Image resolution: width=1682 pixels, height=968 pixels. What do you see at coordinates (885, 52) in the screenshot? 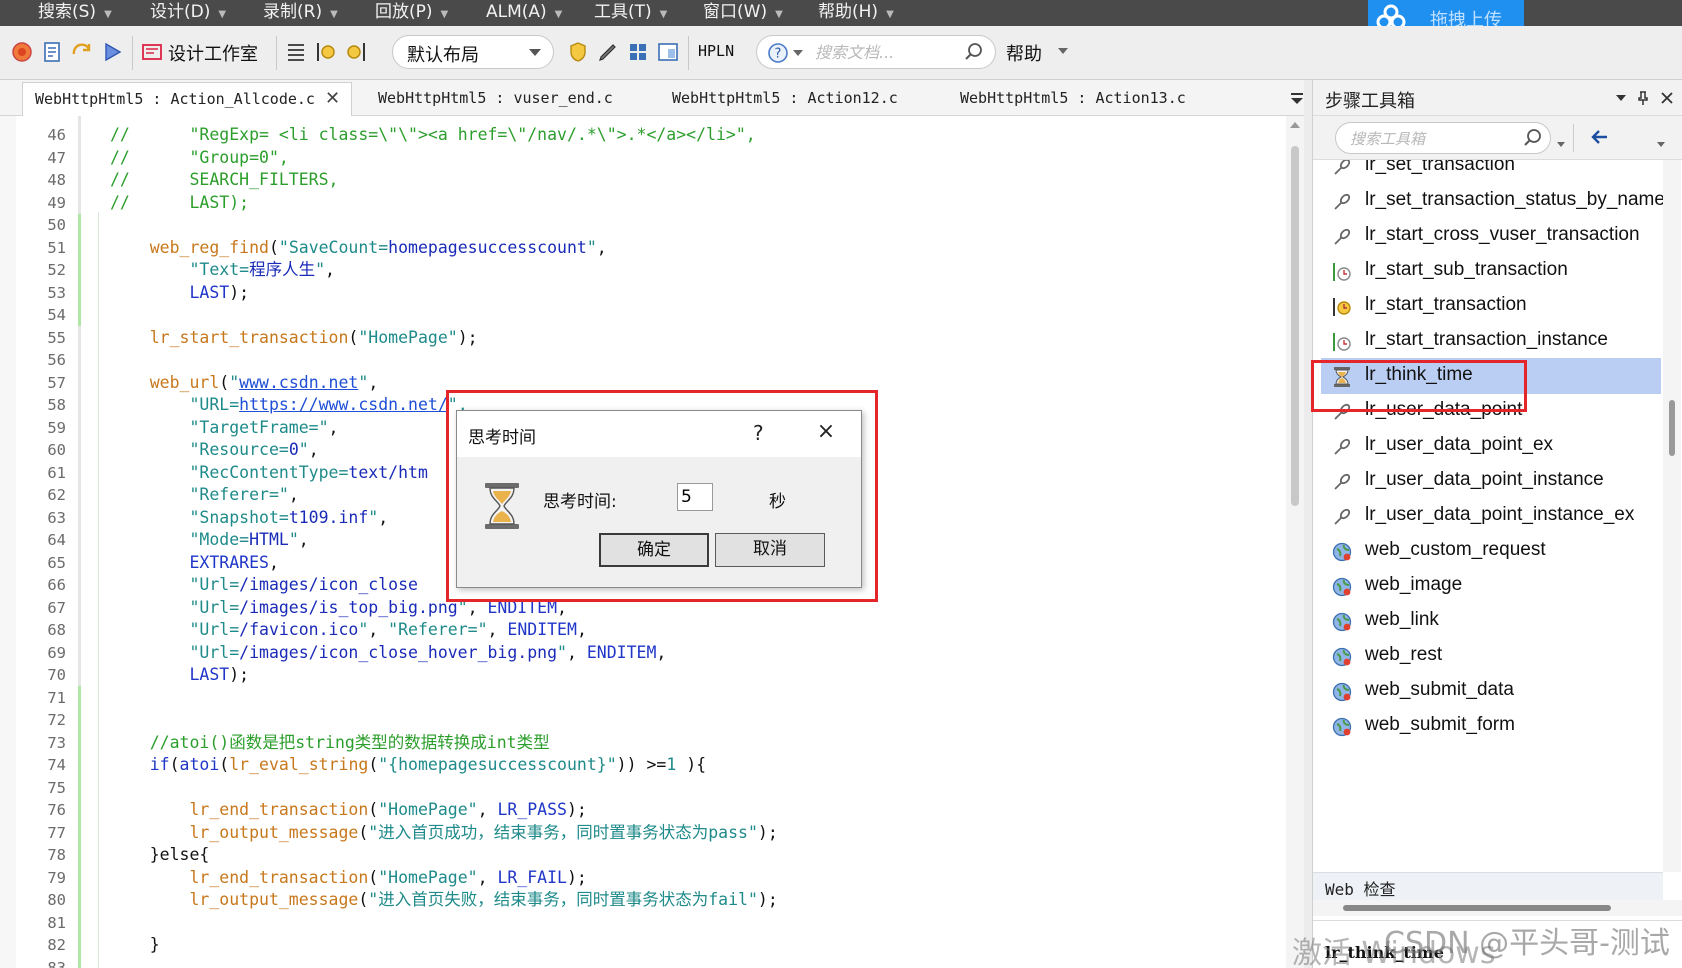
I see `doc-search-input` at bounding box center [885, 52].